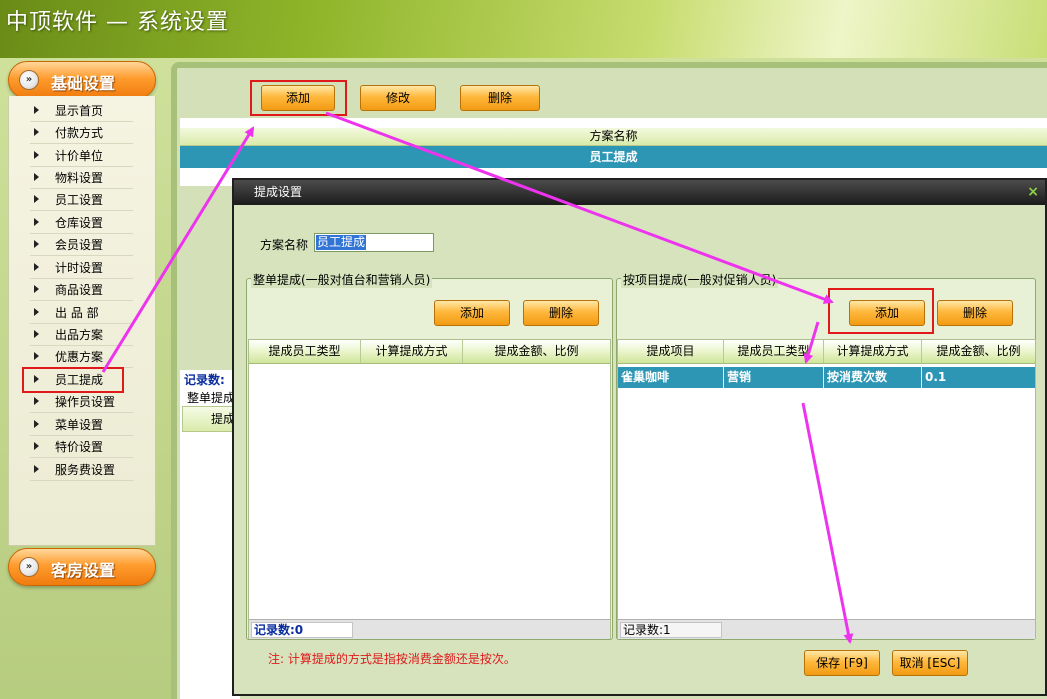  What do you see at coordinates (81, 268) in the screenshot?
I see `sidebar-item-timing: 计时设置` at bounding box center [81, 268].